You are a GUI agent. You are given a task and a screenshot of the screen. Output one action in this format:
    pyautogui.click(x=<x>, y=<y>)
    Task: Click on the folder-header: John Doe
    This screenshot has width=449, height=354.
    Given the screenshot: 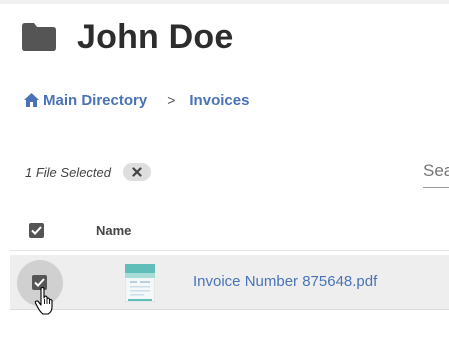 What is the action you would take?
    pyautogui.click(x=128, y=37)
    